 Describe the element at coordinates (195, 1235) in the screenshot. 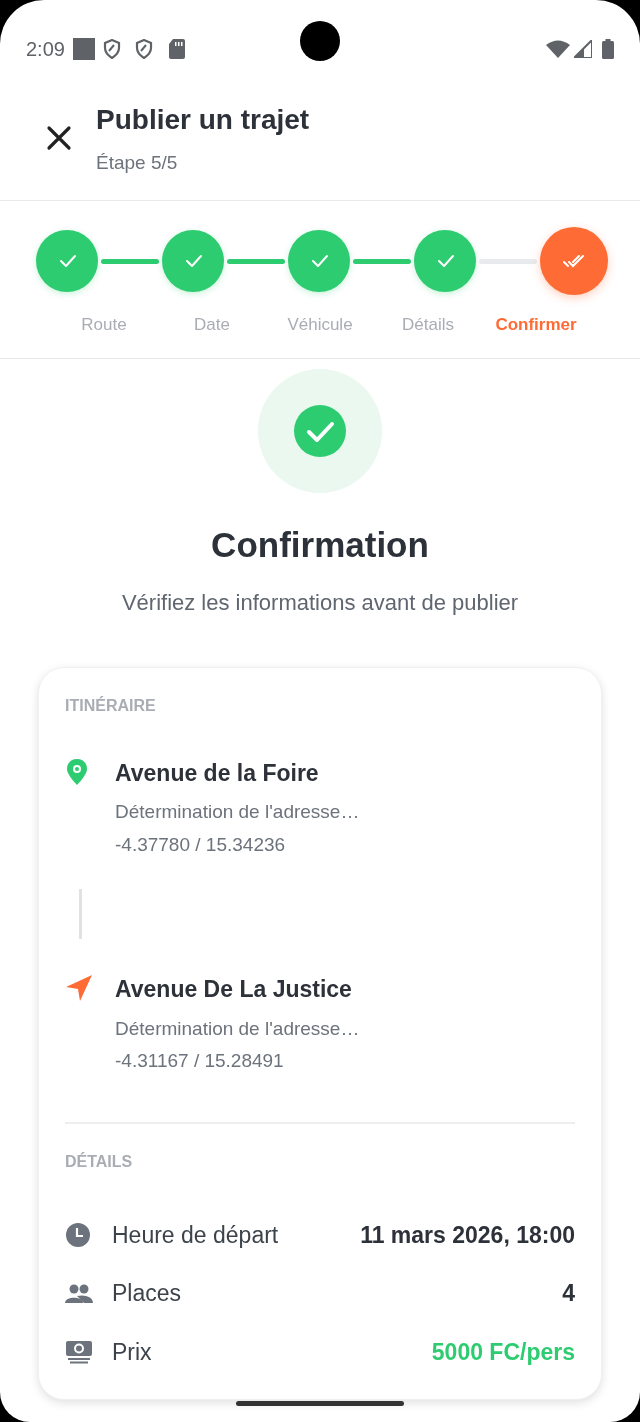

I see `detail-label: Heure de départ` at that location.